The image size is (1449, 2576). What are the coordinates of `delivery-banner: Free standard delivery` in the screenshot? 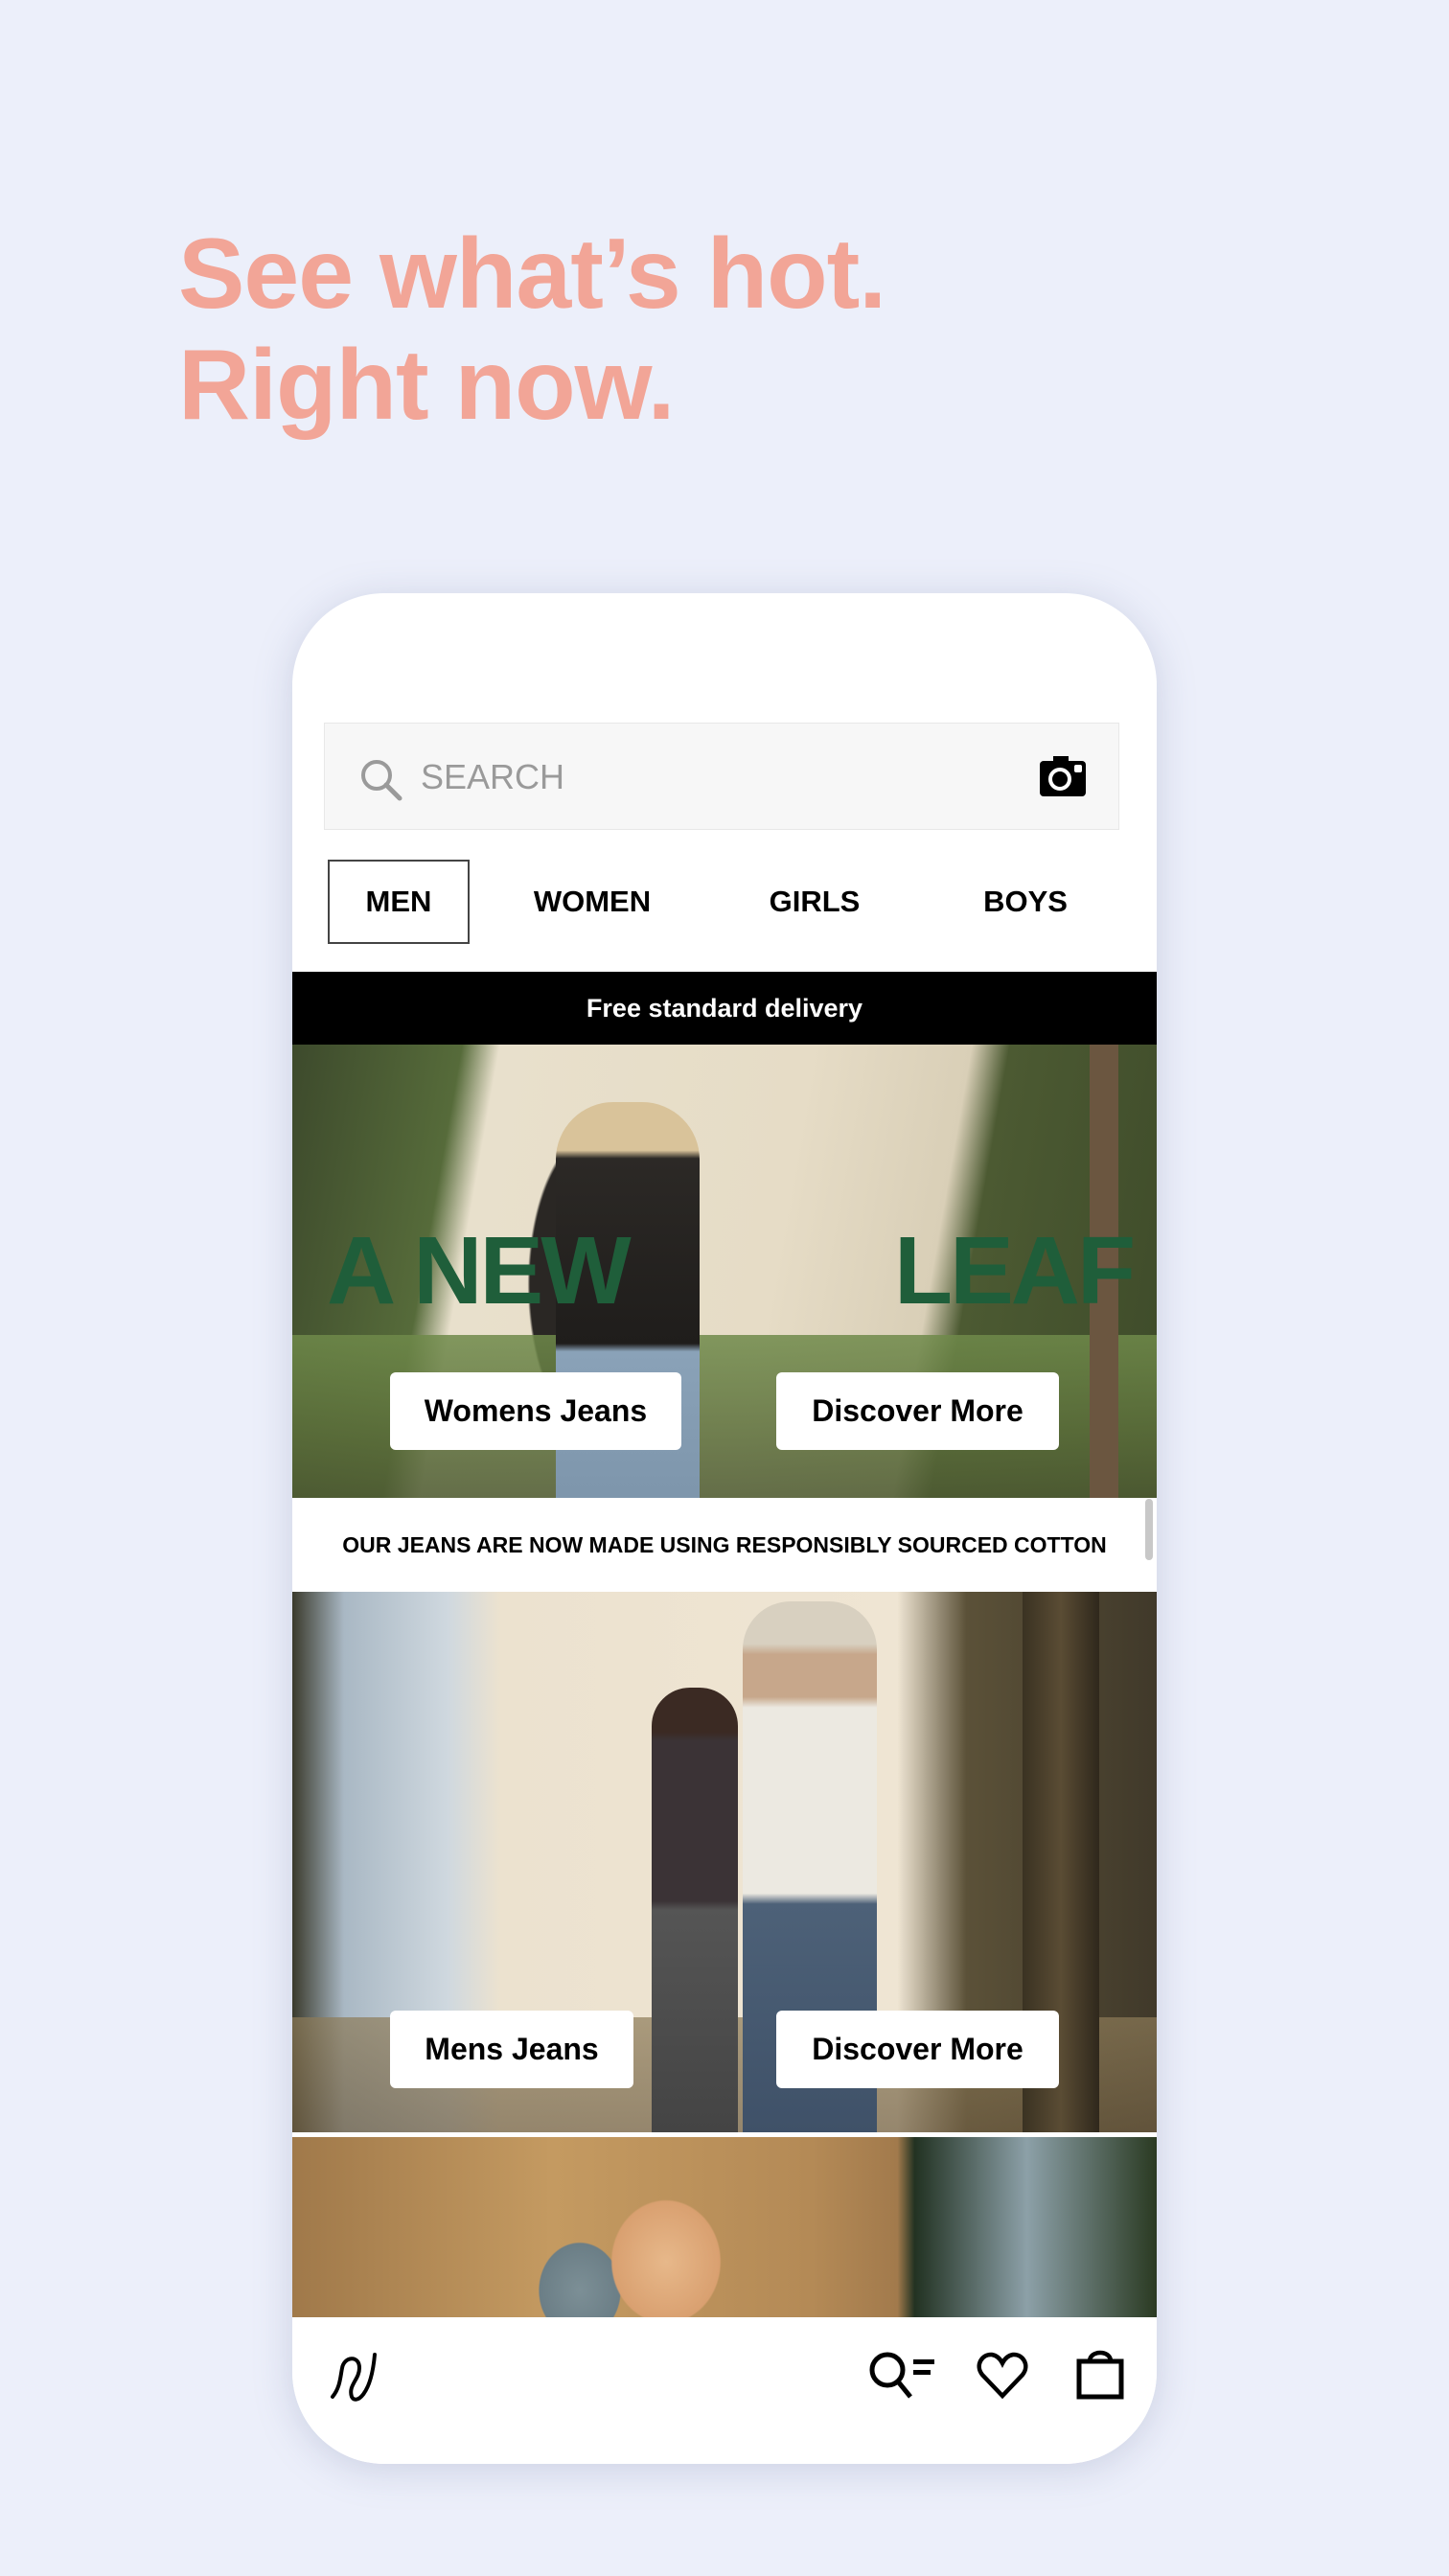 It's located at (724, 1008).